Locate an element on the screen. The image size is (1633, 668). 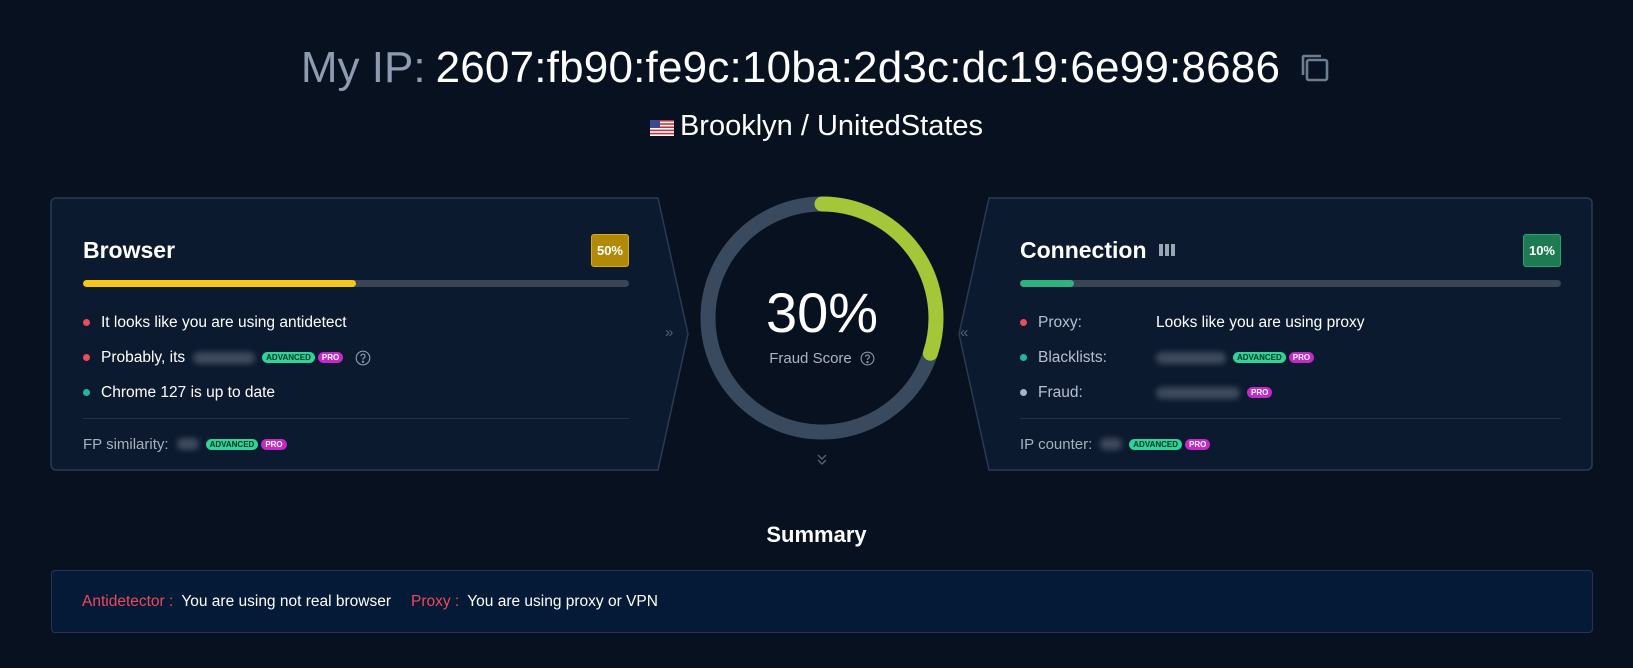
browser-title: Browser is located at coordinates (129, 249).